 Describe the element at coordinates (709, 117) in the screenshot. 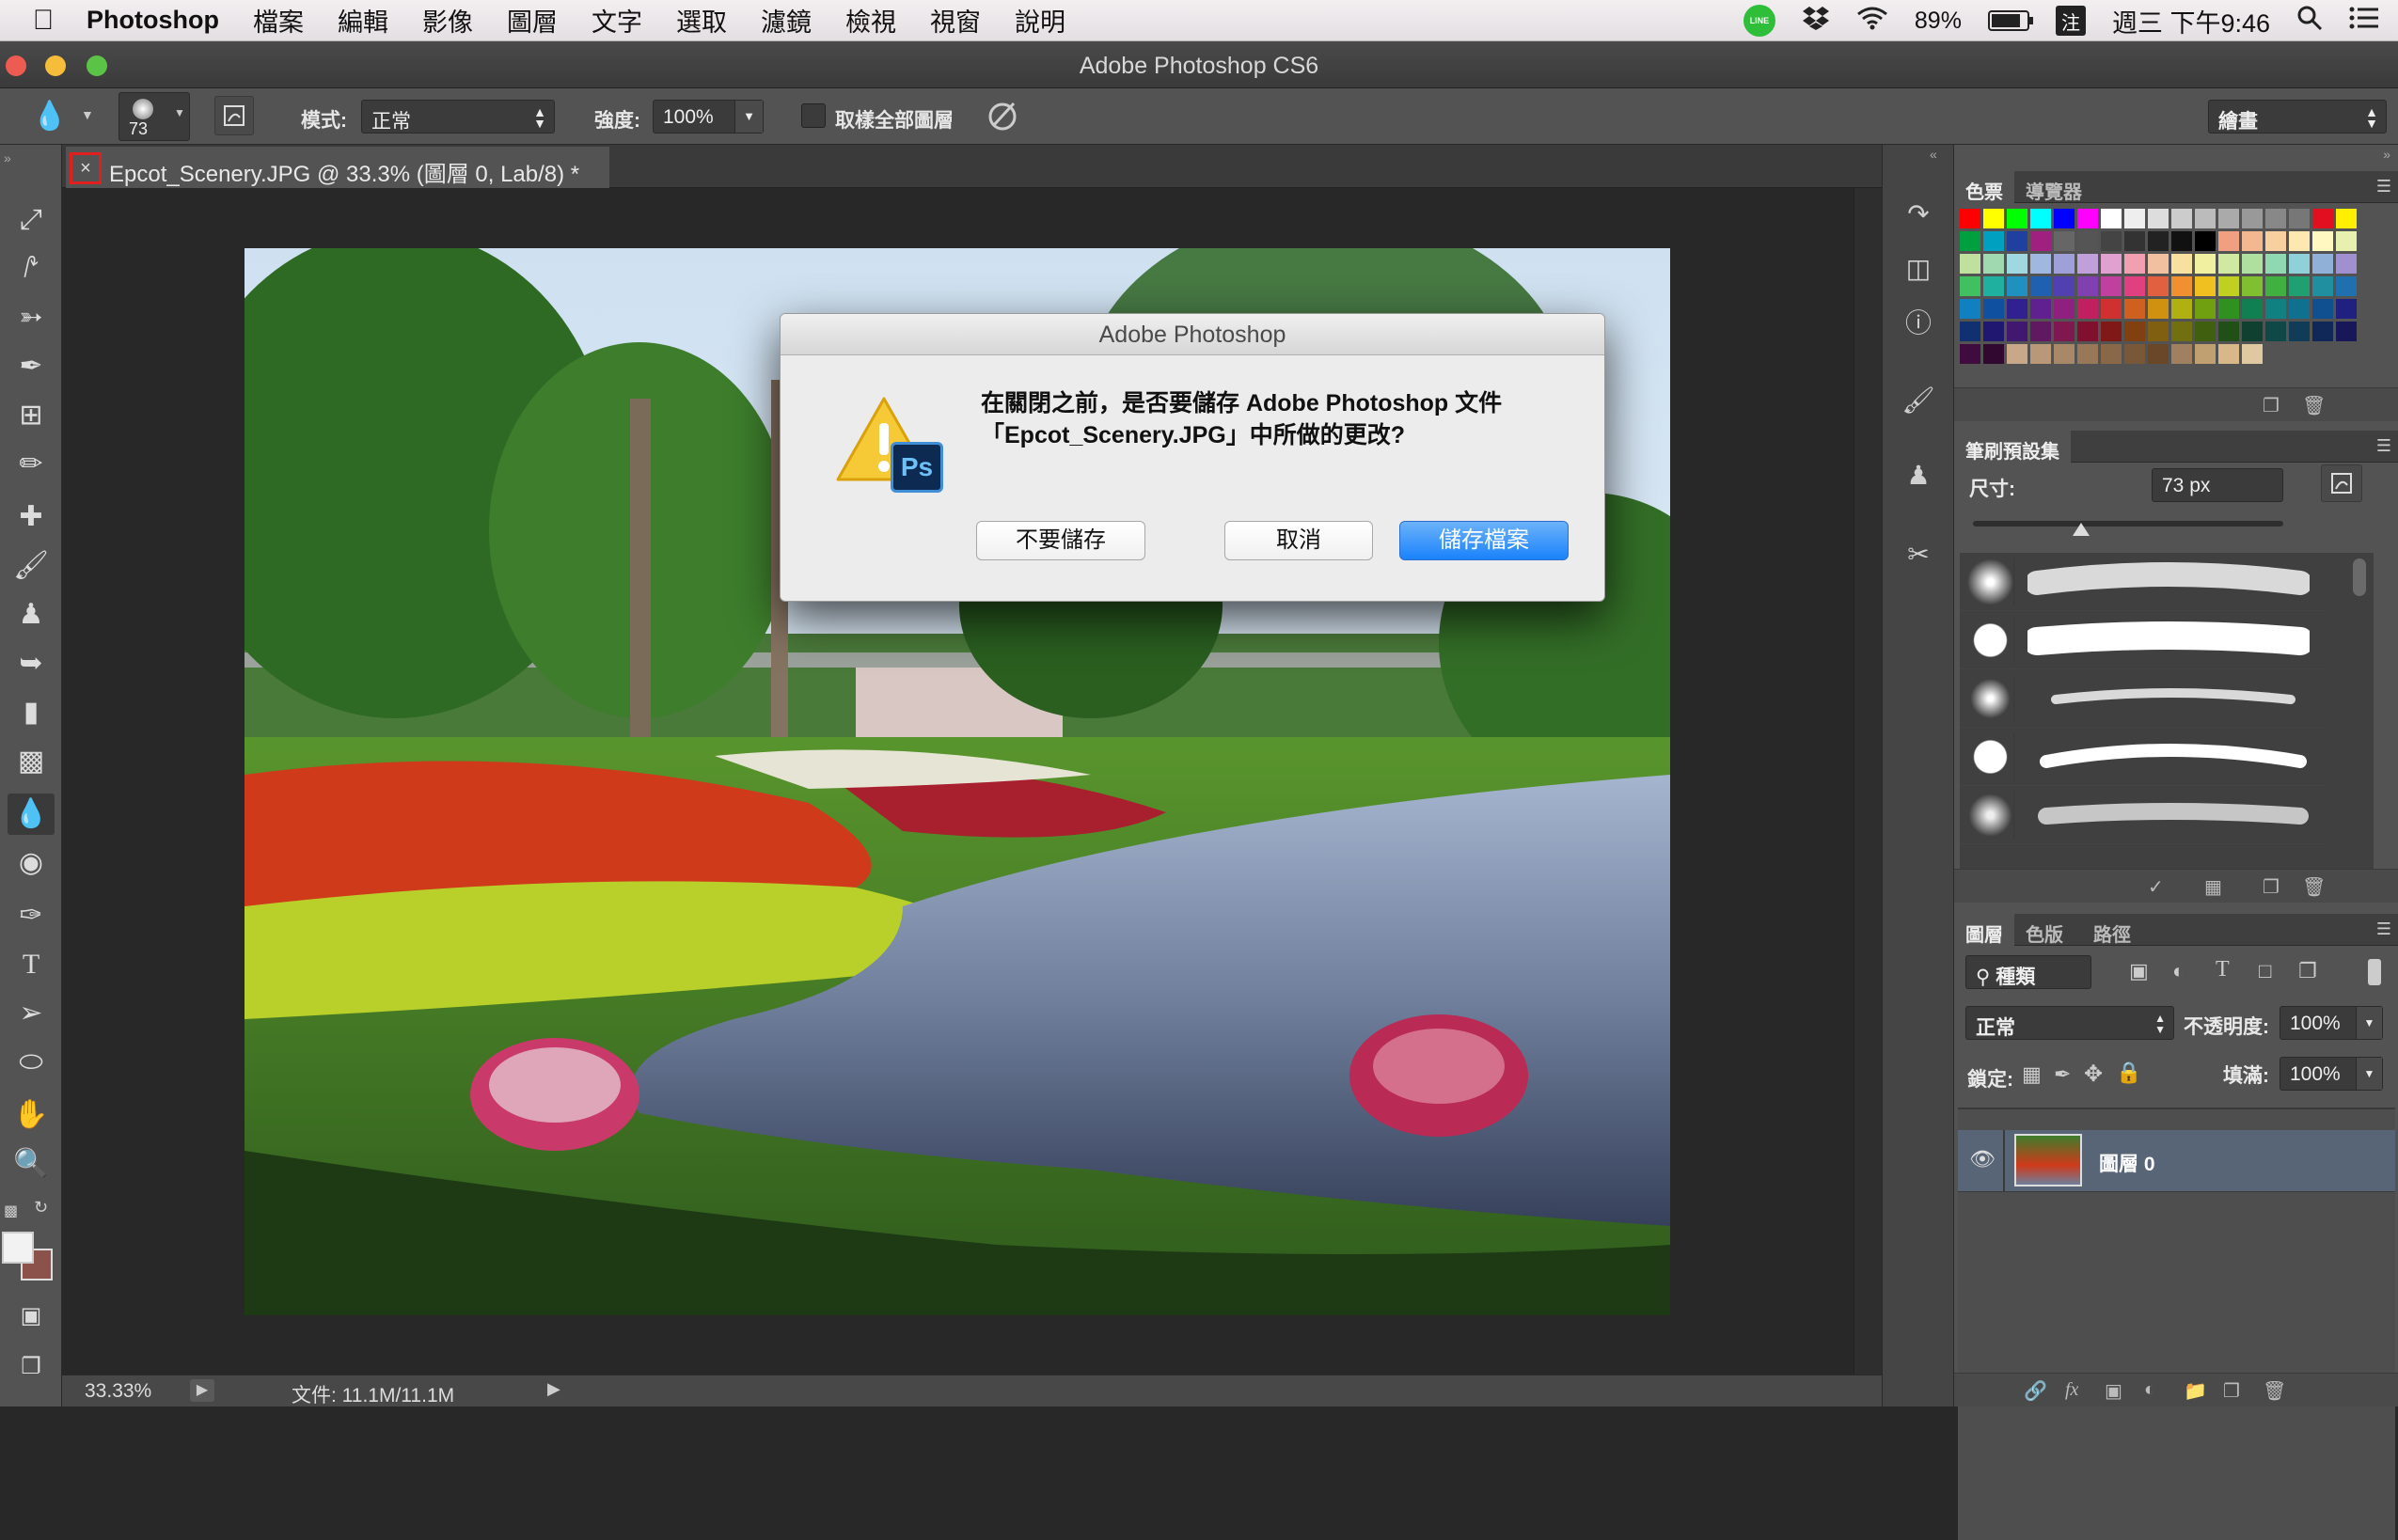

I see `strength-input: 100% ▼` at that location.